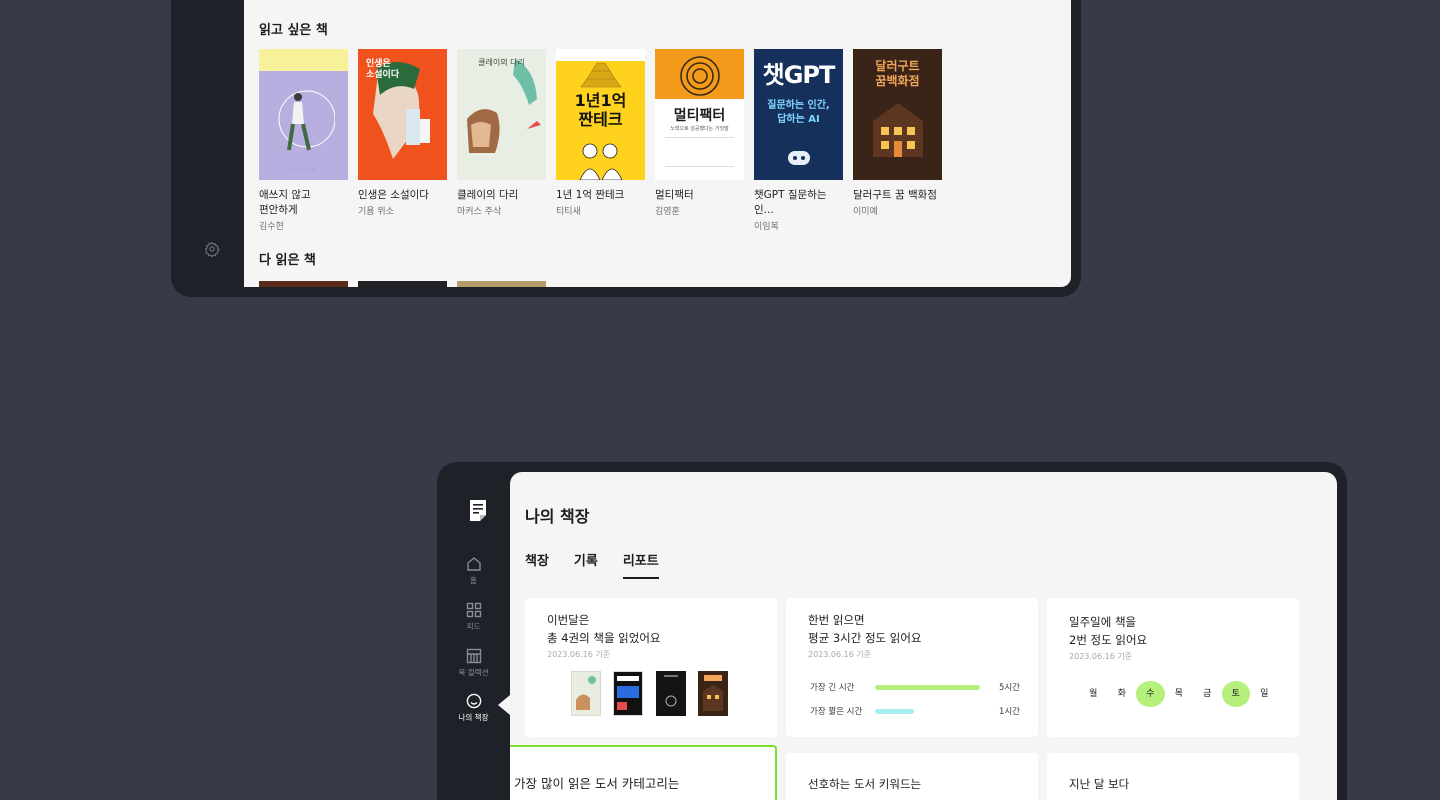 The image size is (1440, 800). I want to click on book-cover: 챗GPT 질문하는 인간, 답하는 AI, so click(798, 114).